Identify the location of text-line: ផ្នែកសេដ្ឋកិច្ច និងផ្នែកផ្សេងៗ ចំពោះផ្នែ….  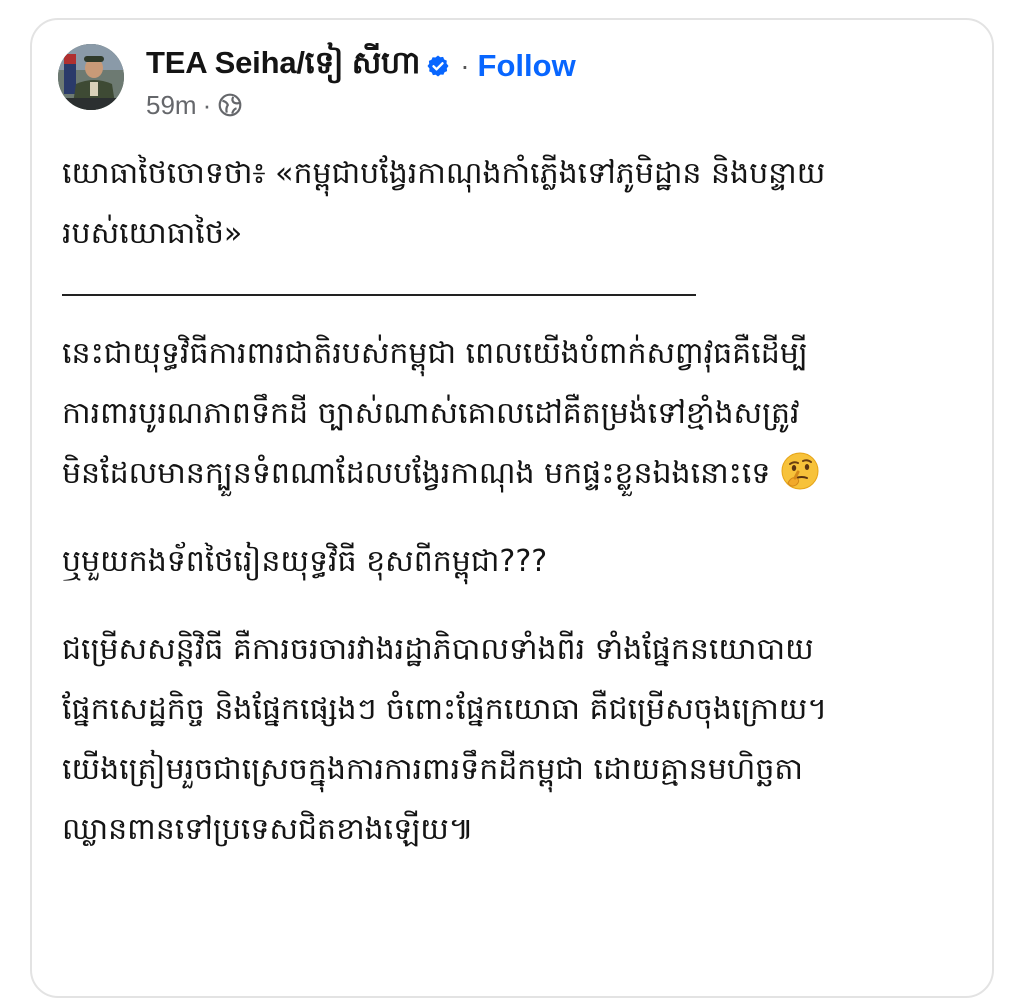
(445, 709).